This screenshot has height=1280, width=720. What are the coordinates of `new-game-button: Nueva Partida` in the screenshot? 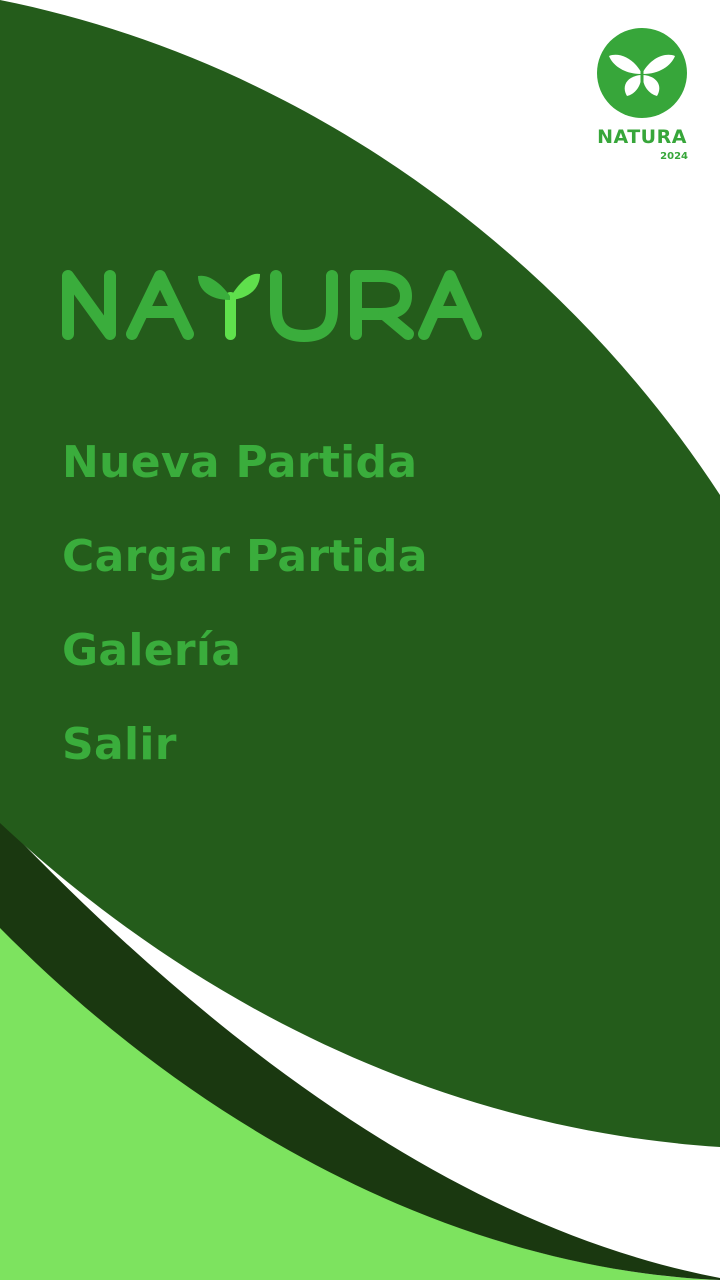 It's located at (322, 479).